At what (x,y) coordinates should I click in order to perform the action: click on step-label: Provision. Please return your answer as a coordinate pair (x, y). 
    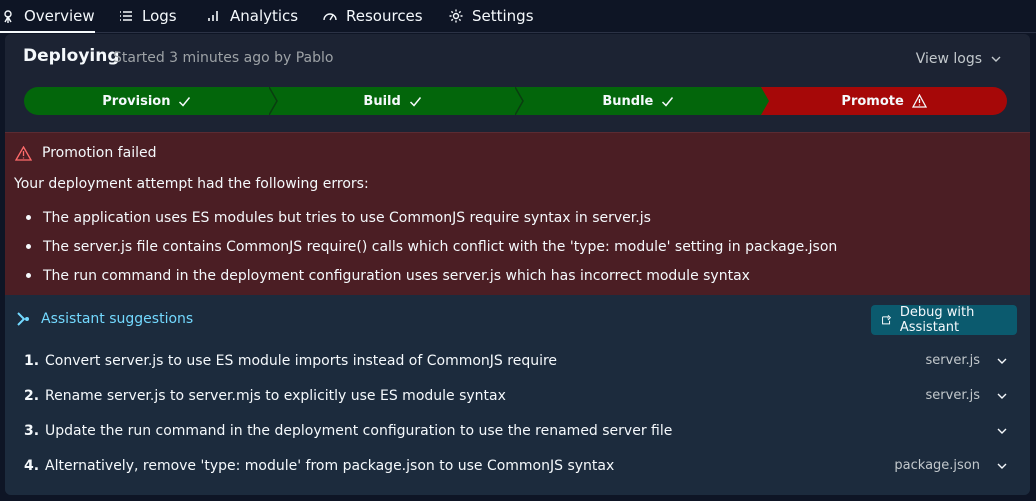
    Looking at the image, I should click on (136, 101).